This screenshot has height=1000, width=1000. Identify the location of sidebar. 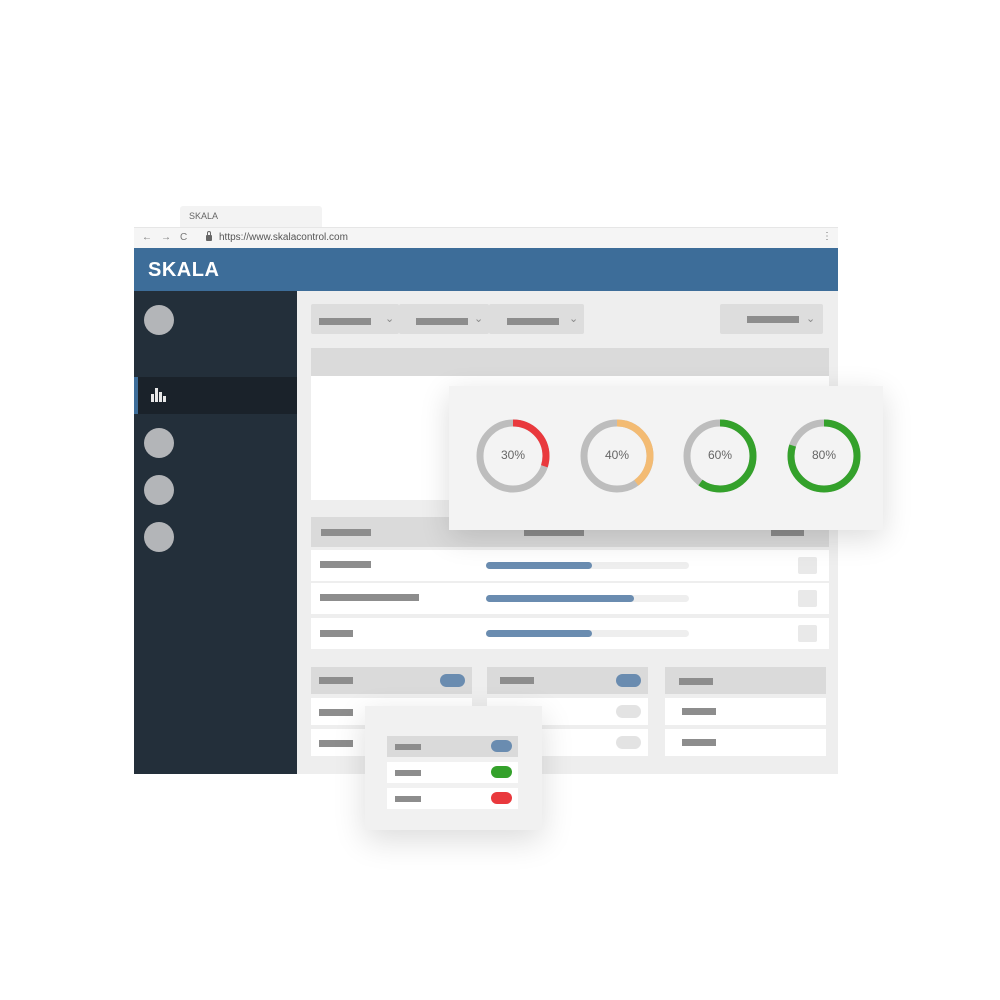
(215, 532).